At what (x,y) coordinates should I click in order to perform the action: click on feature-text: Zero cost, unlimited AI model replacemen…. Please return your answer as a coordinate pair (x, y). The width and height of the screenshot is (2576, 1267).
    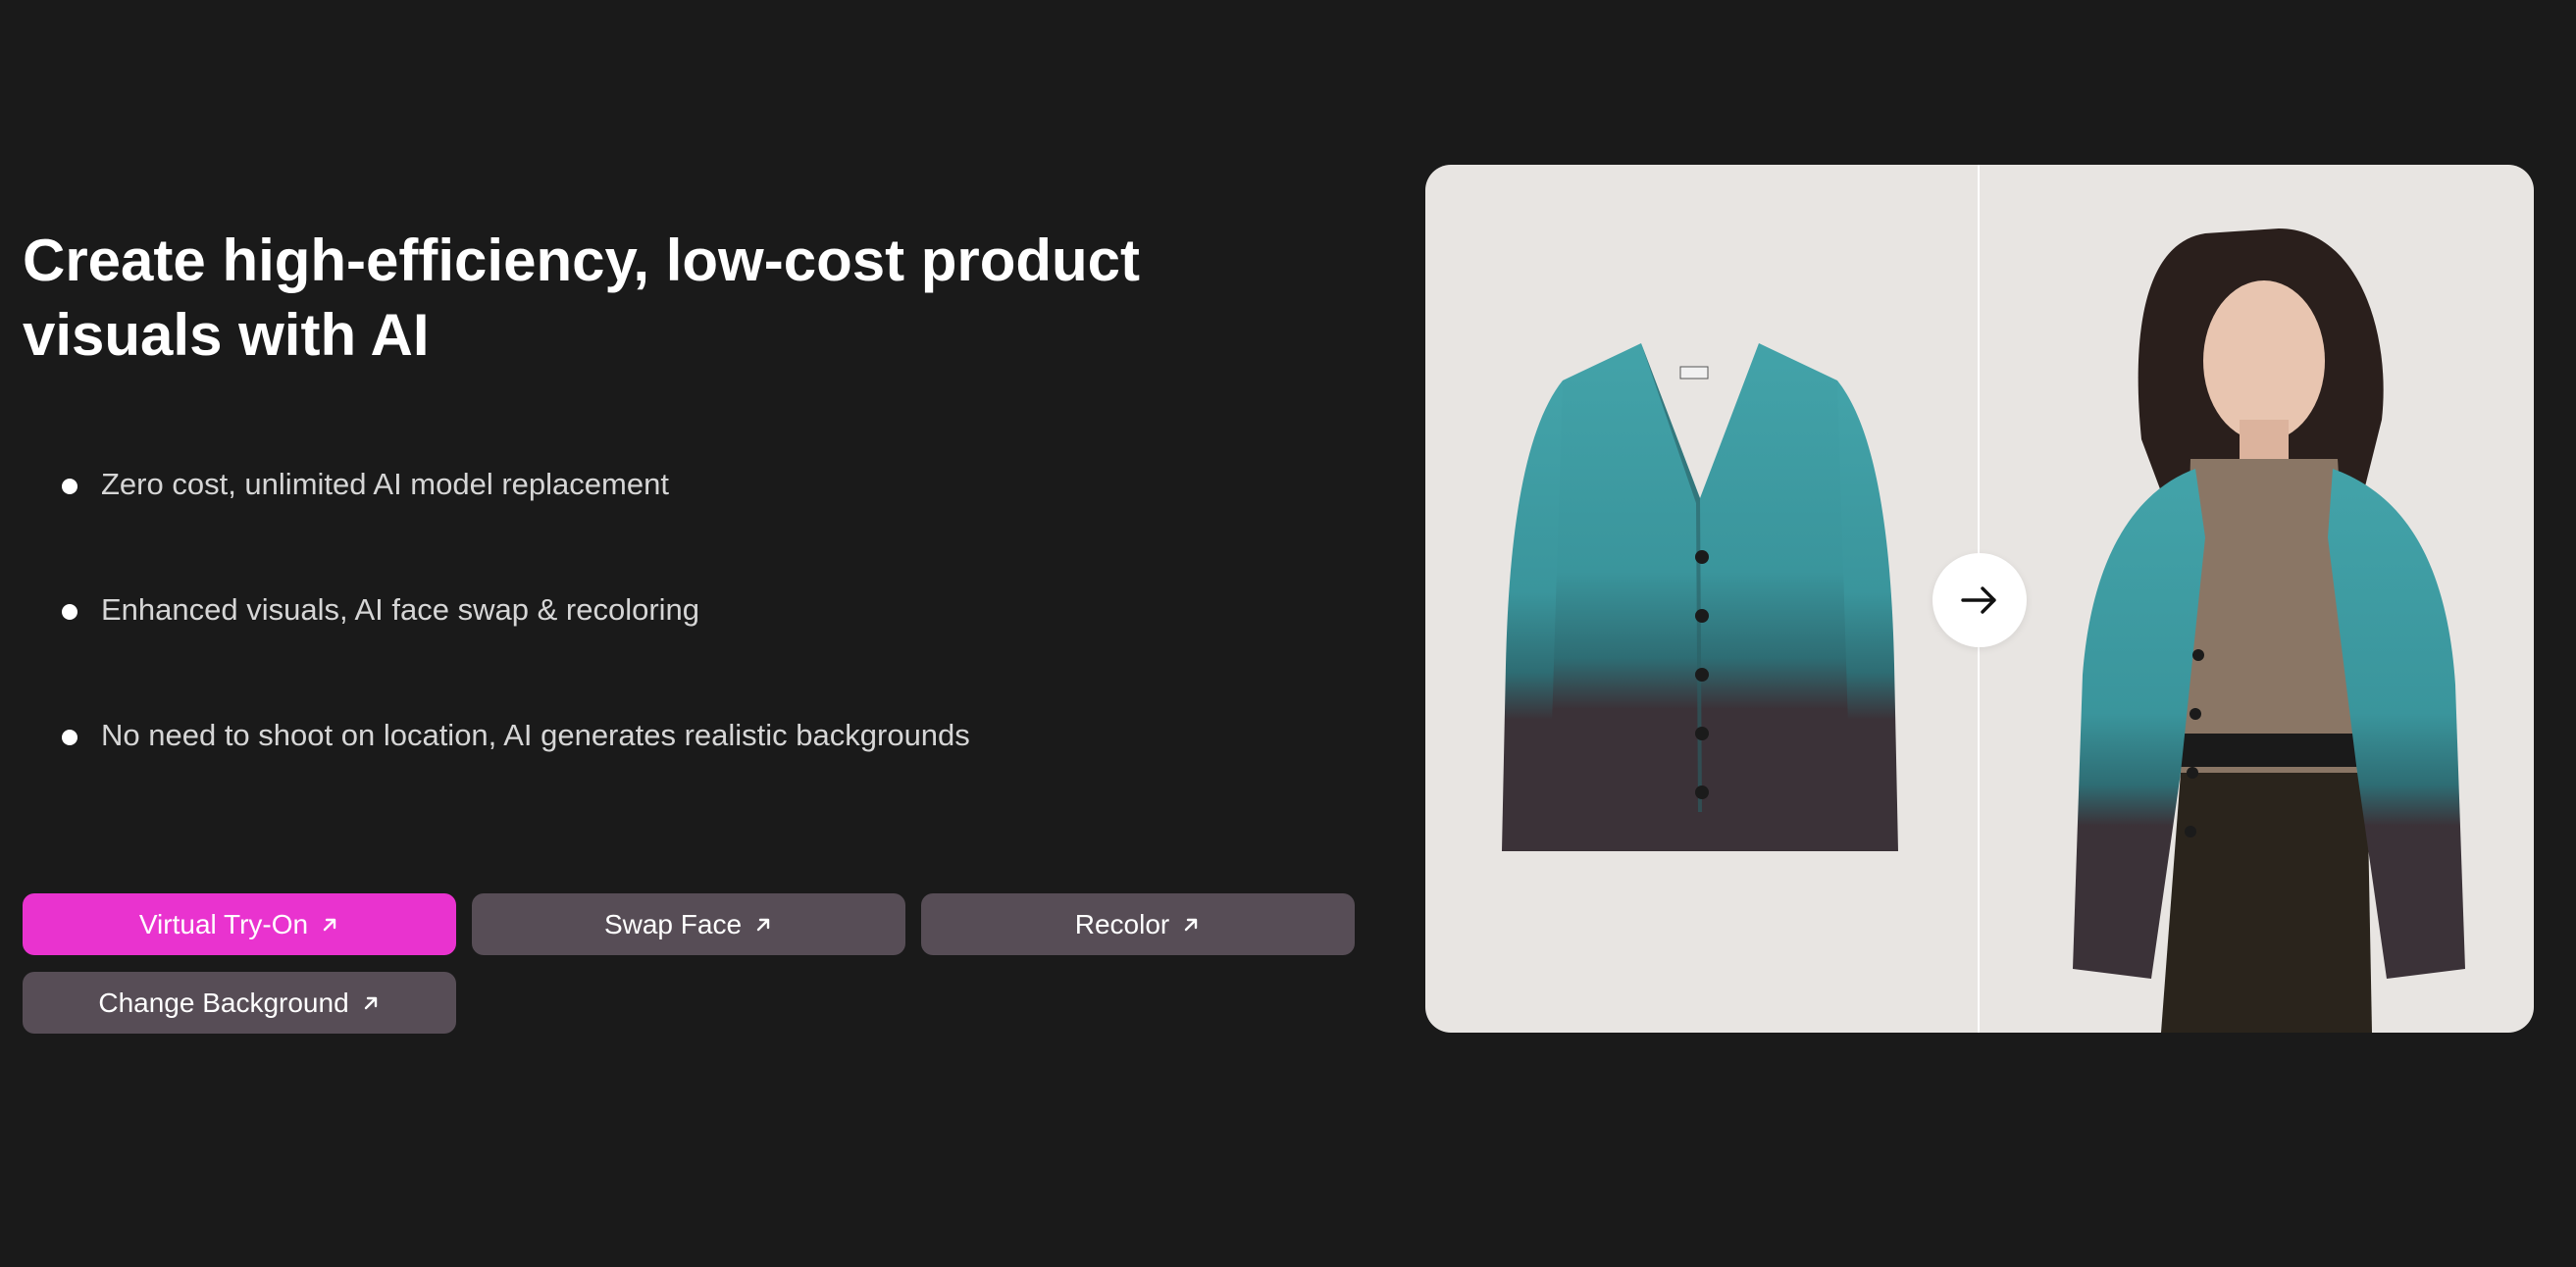
    Looking at the image, I should click on (385, 484).